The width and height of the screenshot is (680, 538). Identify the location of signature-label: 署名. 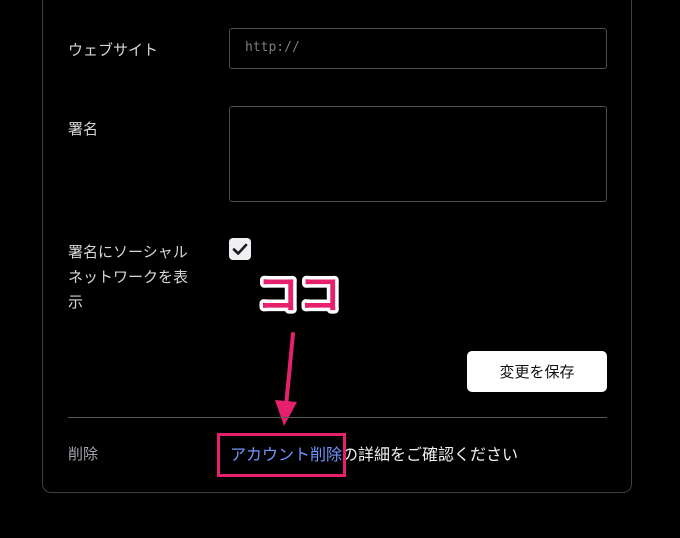
(83, 129).